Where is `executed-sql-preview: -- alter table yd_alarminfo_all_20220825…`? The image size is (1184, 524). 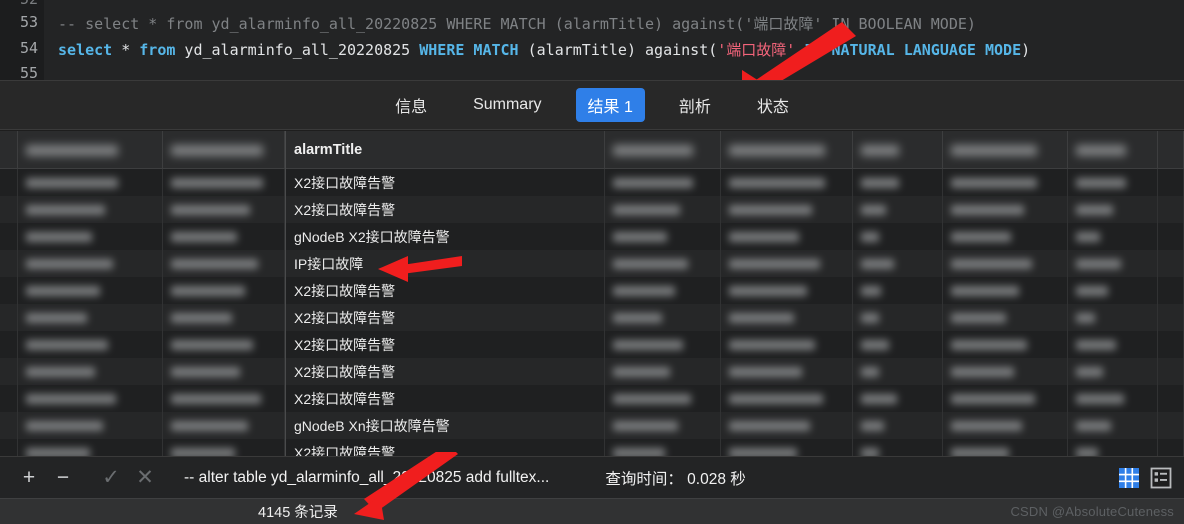
executed-sql-preview: -- alter table yd_alarminfo_all_20220825… is located at coordinates (366, 478).